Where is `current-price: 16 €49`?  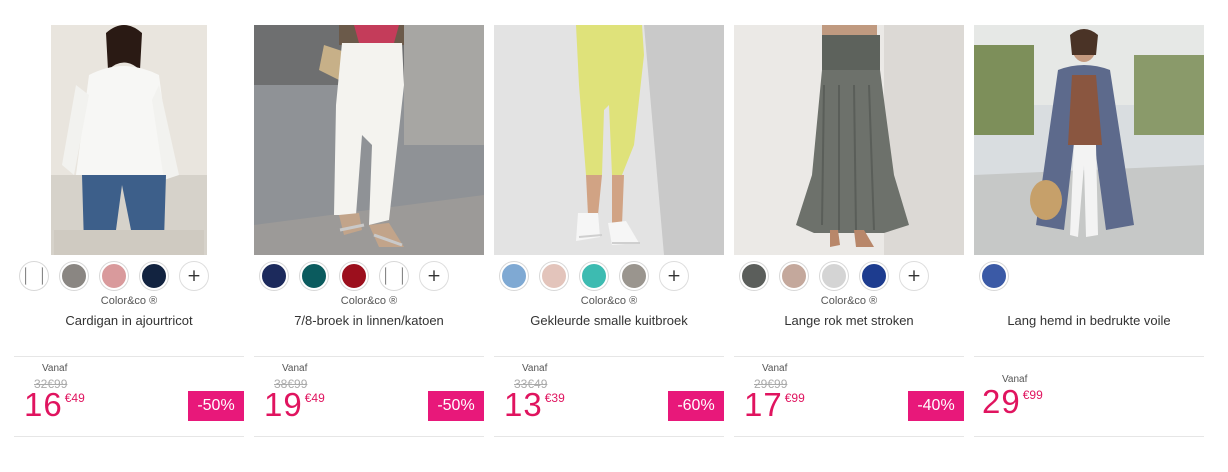
current-price: 16 €49 is located at coordinates (54, 405).